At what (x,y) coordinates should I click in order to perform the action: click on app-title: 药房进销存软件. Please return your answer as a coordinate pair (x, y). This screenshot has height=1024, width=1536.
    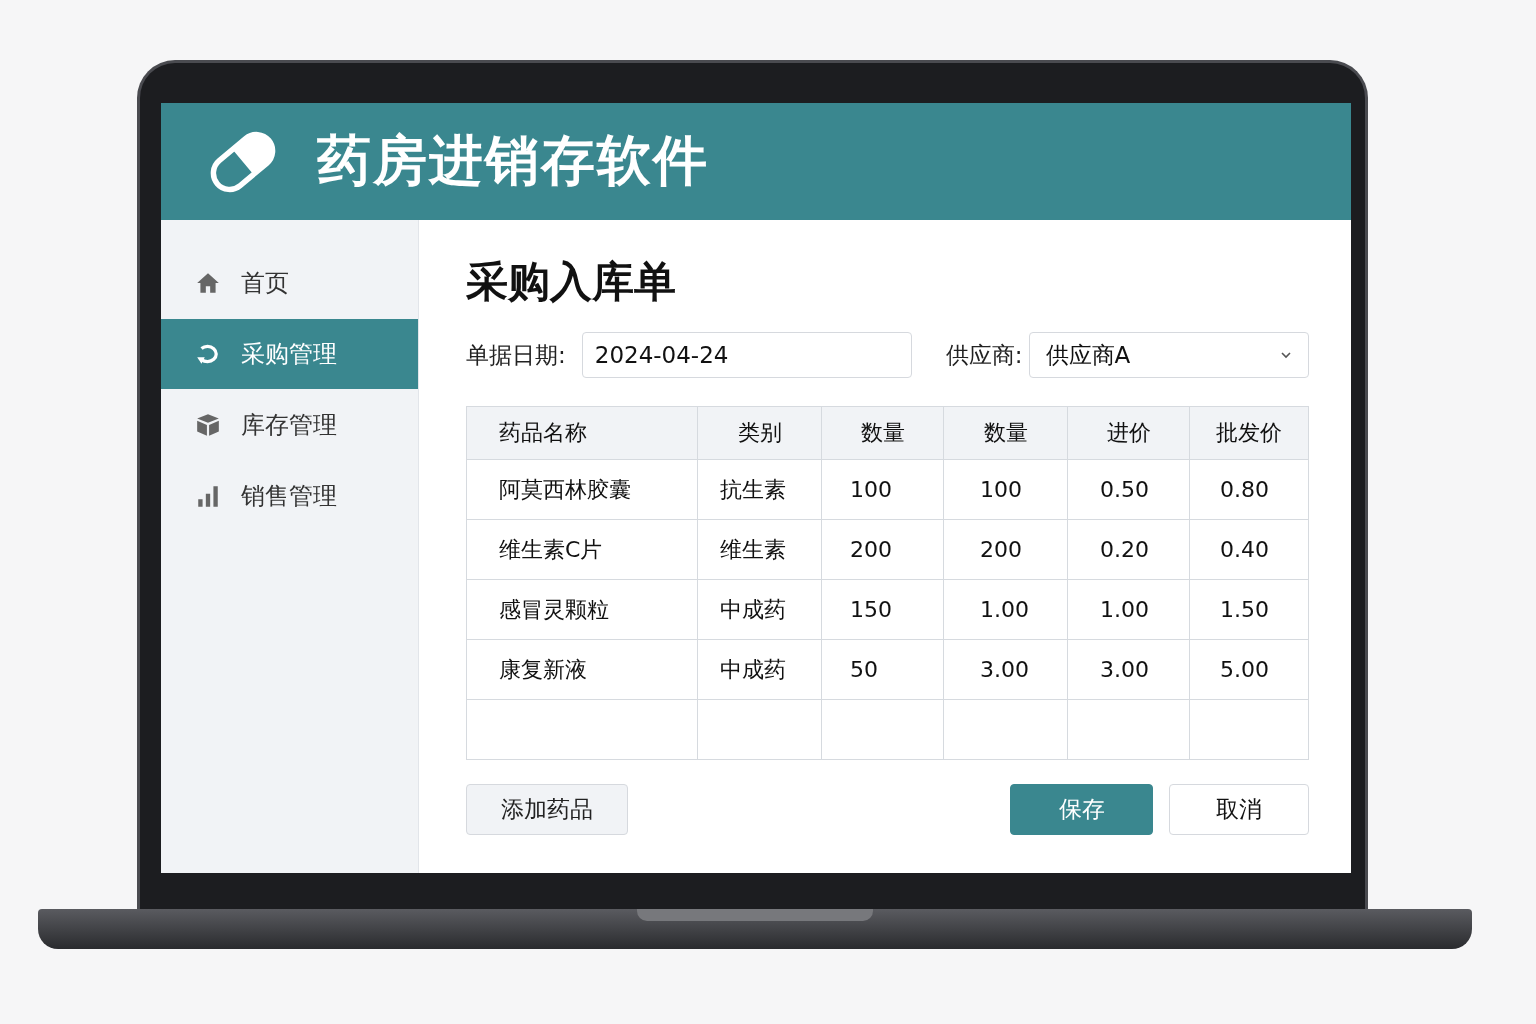
    Looking at the image, I should click on (513, 161).